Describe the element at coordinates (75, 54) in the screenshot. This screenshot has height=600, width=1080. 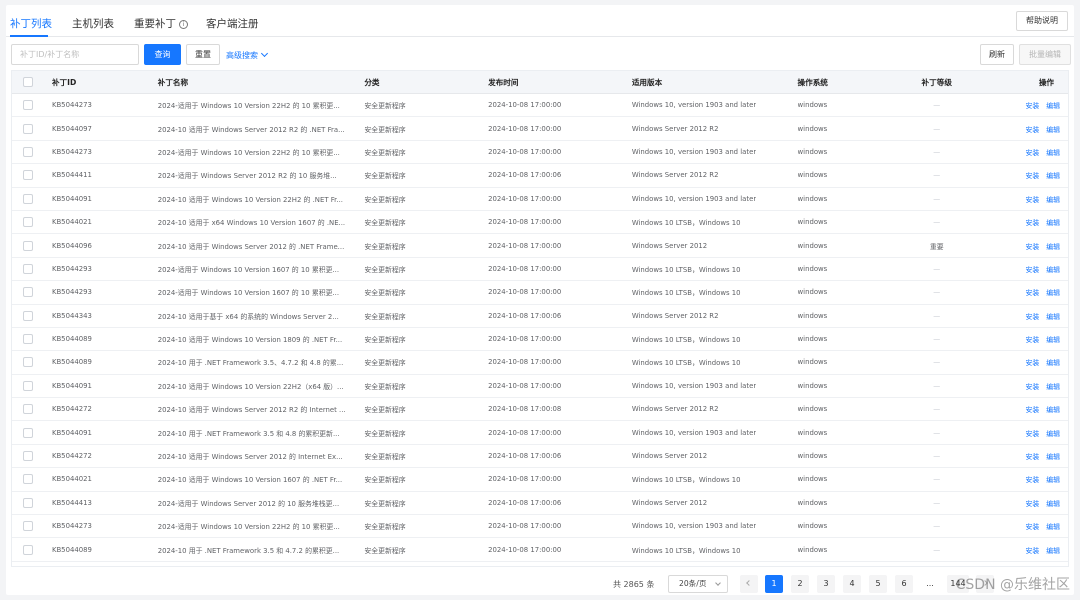
I see `search-input` at that location.